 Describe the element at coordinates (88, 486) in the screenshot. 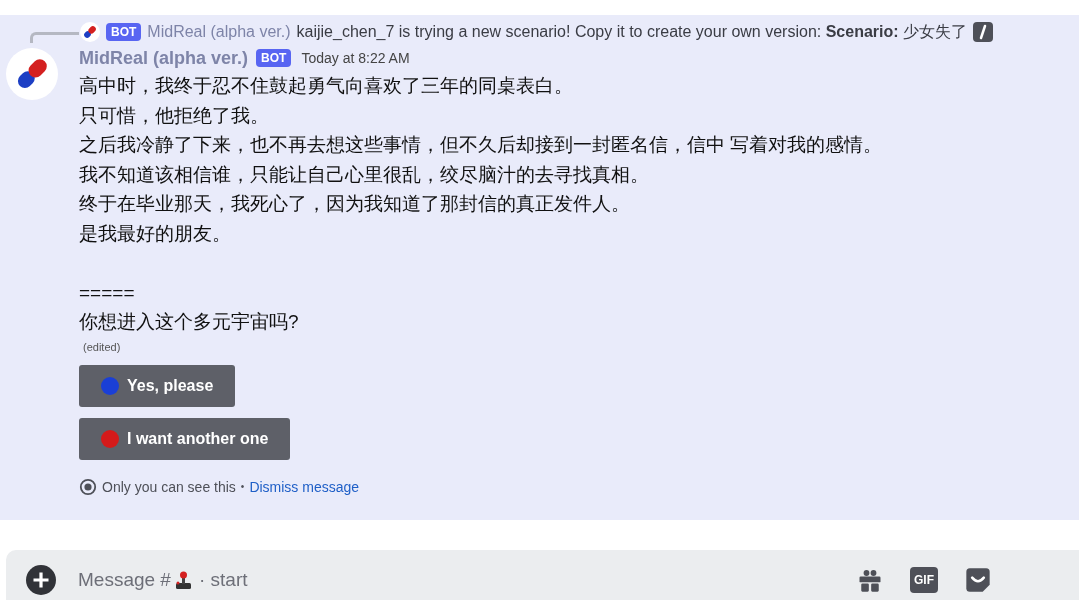

I see `eye-icon` at that location.